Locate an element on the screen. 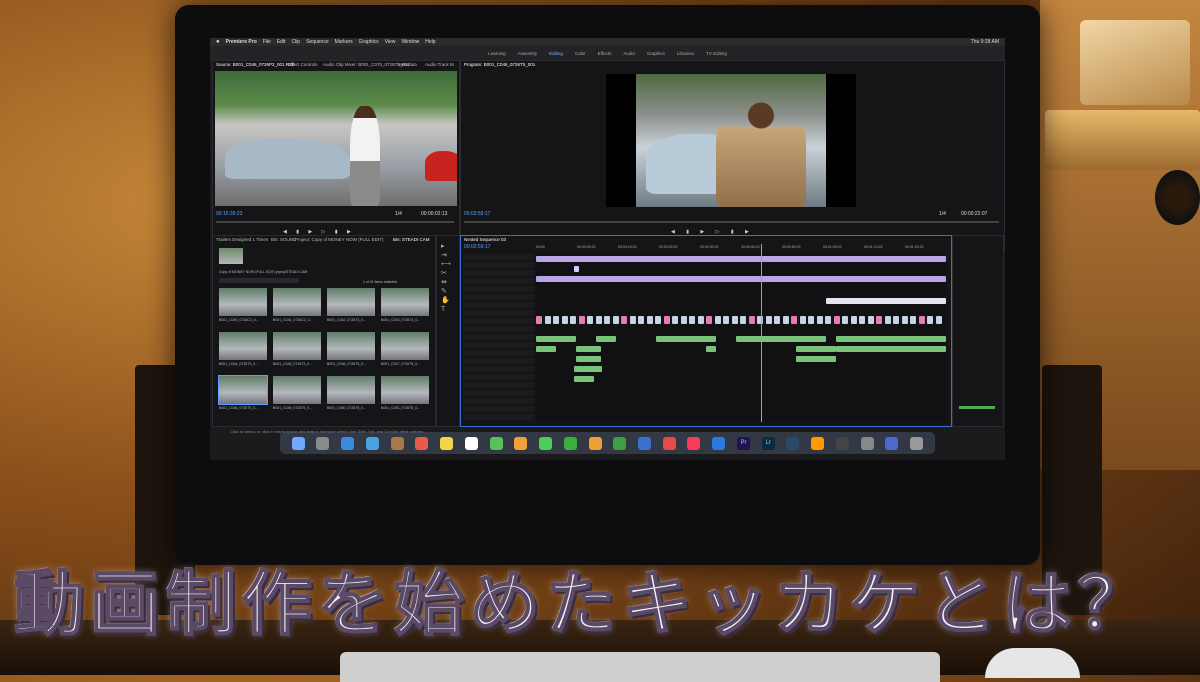  program-scrubber is located at coordinates (731, 222).